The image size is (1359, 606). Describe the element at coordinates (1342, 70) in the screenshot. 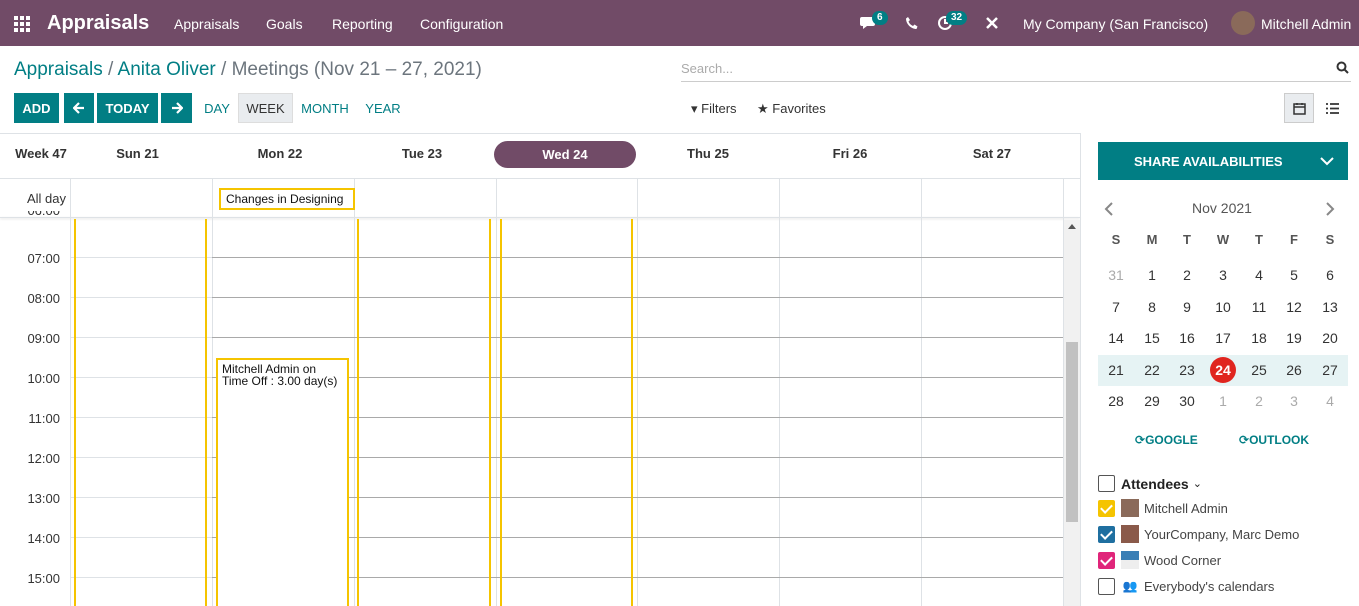

I see `search-icon` at that location.